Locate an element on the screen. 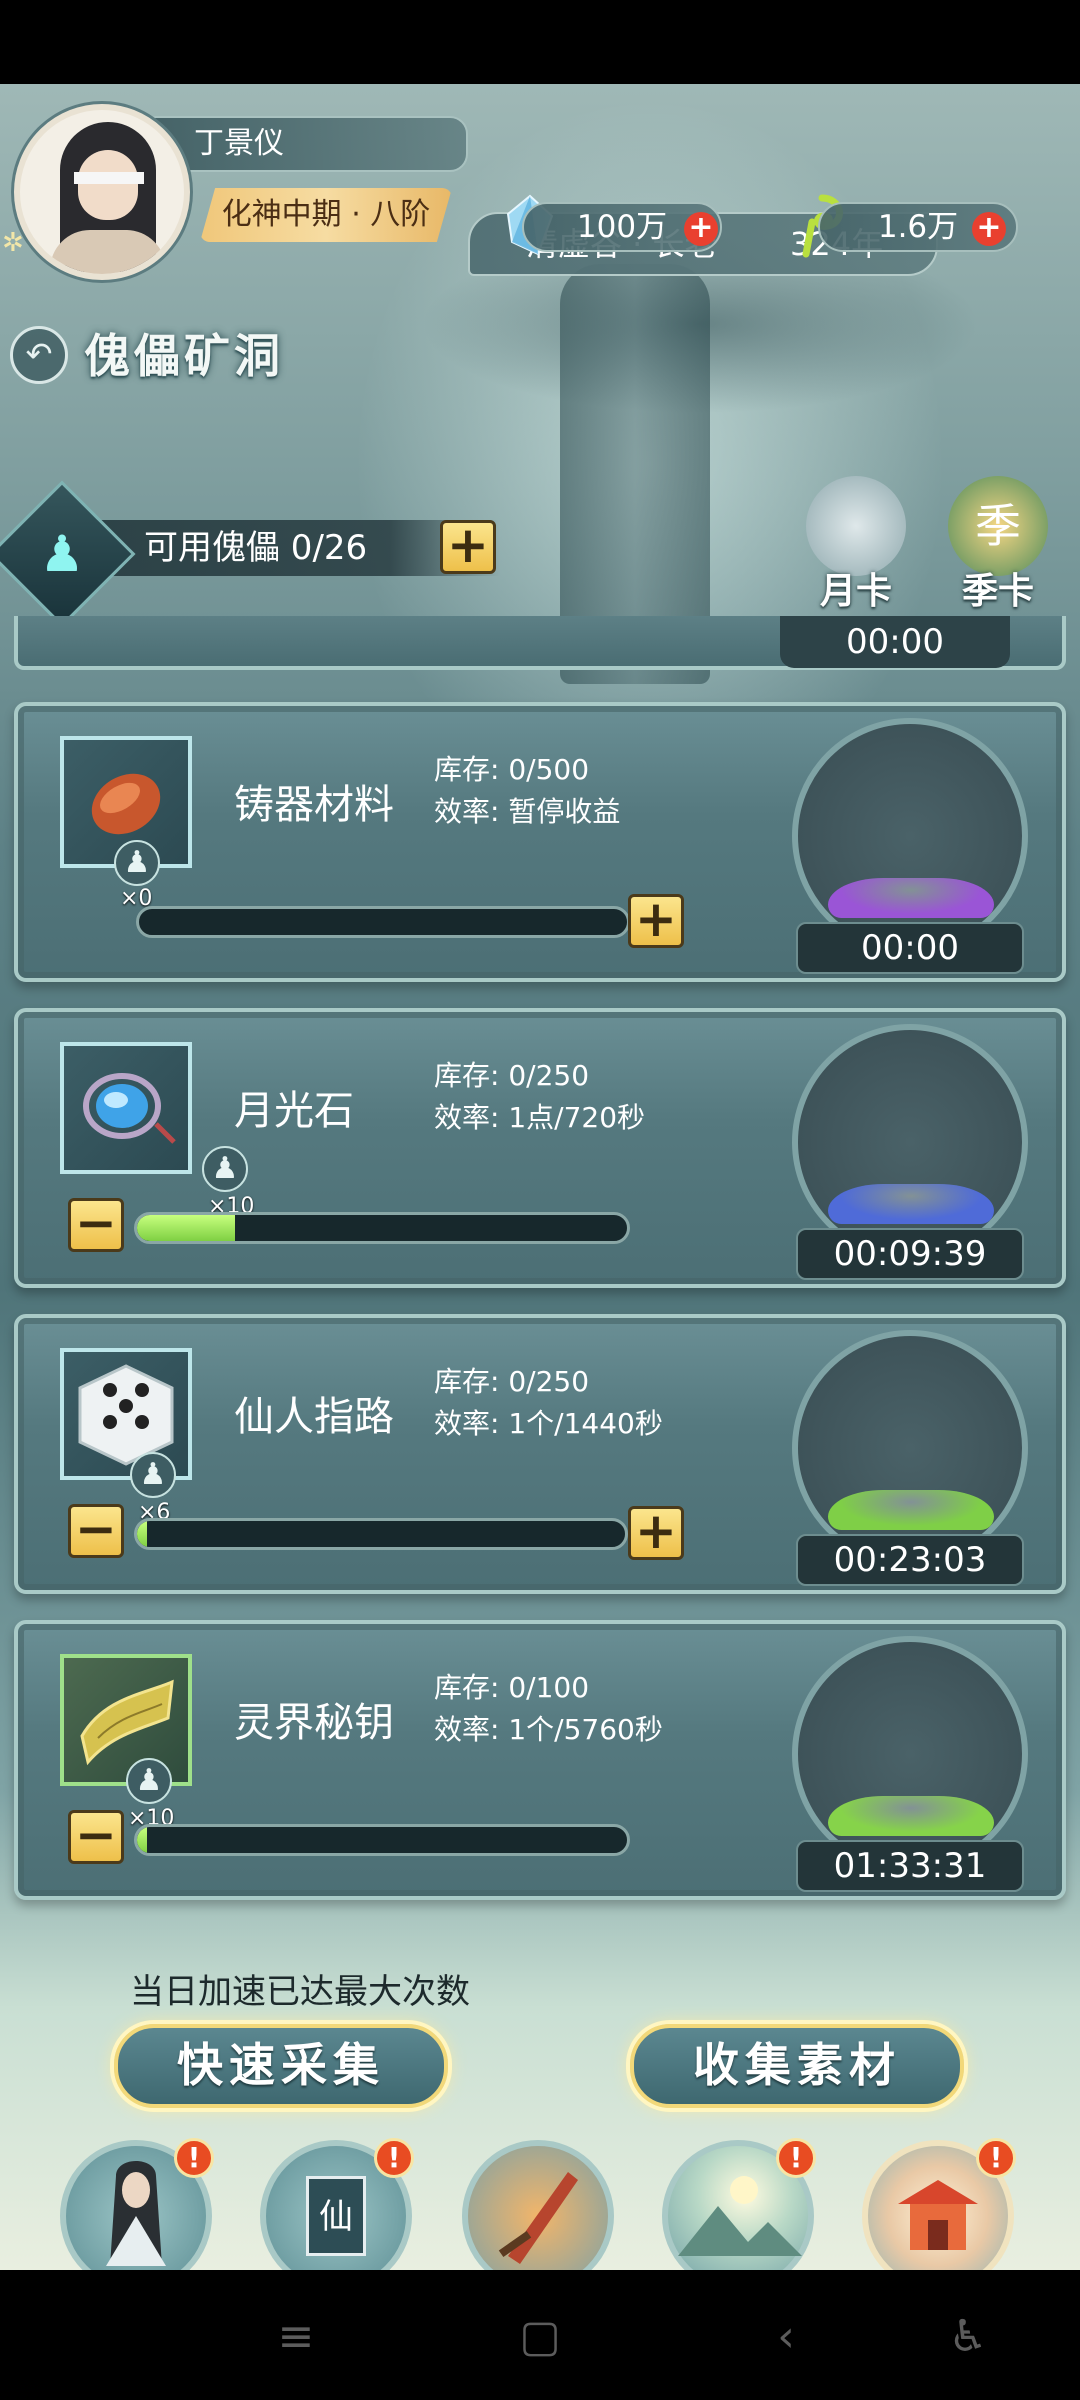 The image size is (1080, 2400). nav-cave-residence: ! 洞府 is located at coordinates (938, 2204).